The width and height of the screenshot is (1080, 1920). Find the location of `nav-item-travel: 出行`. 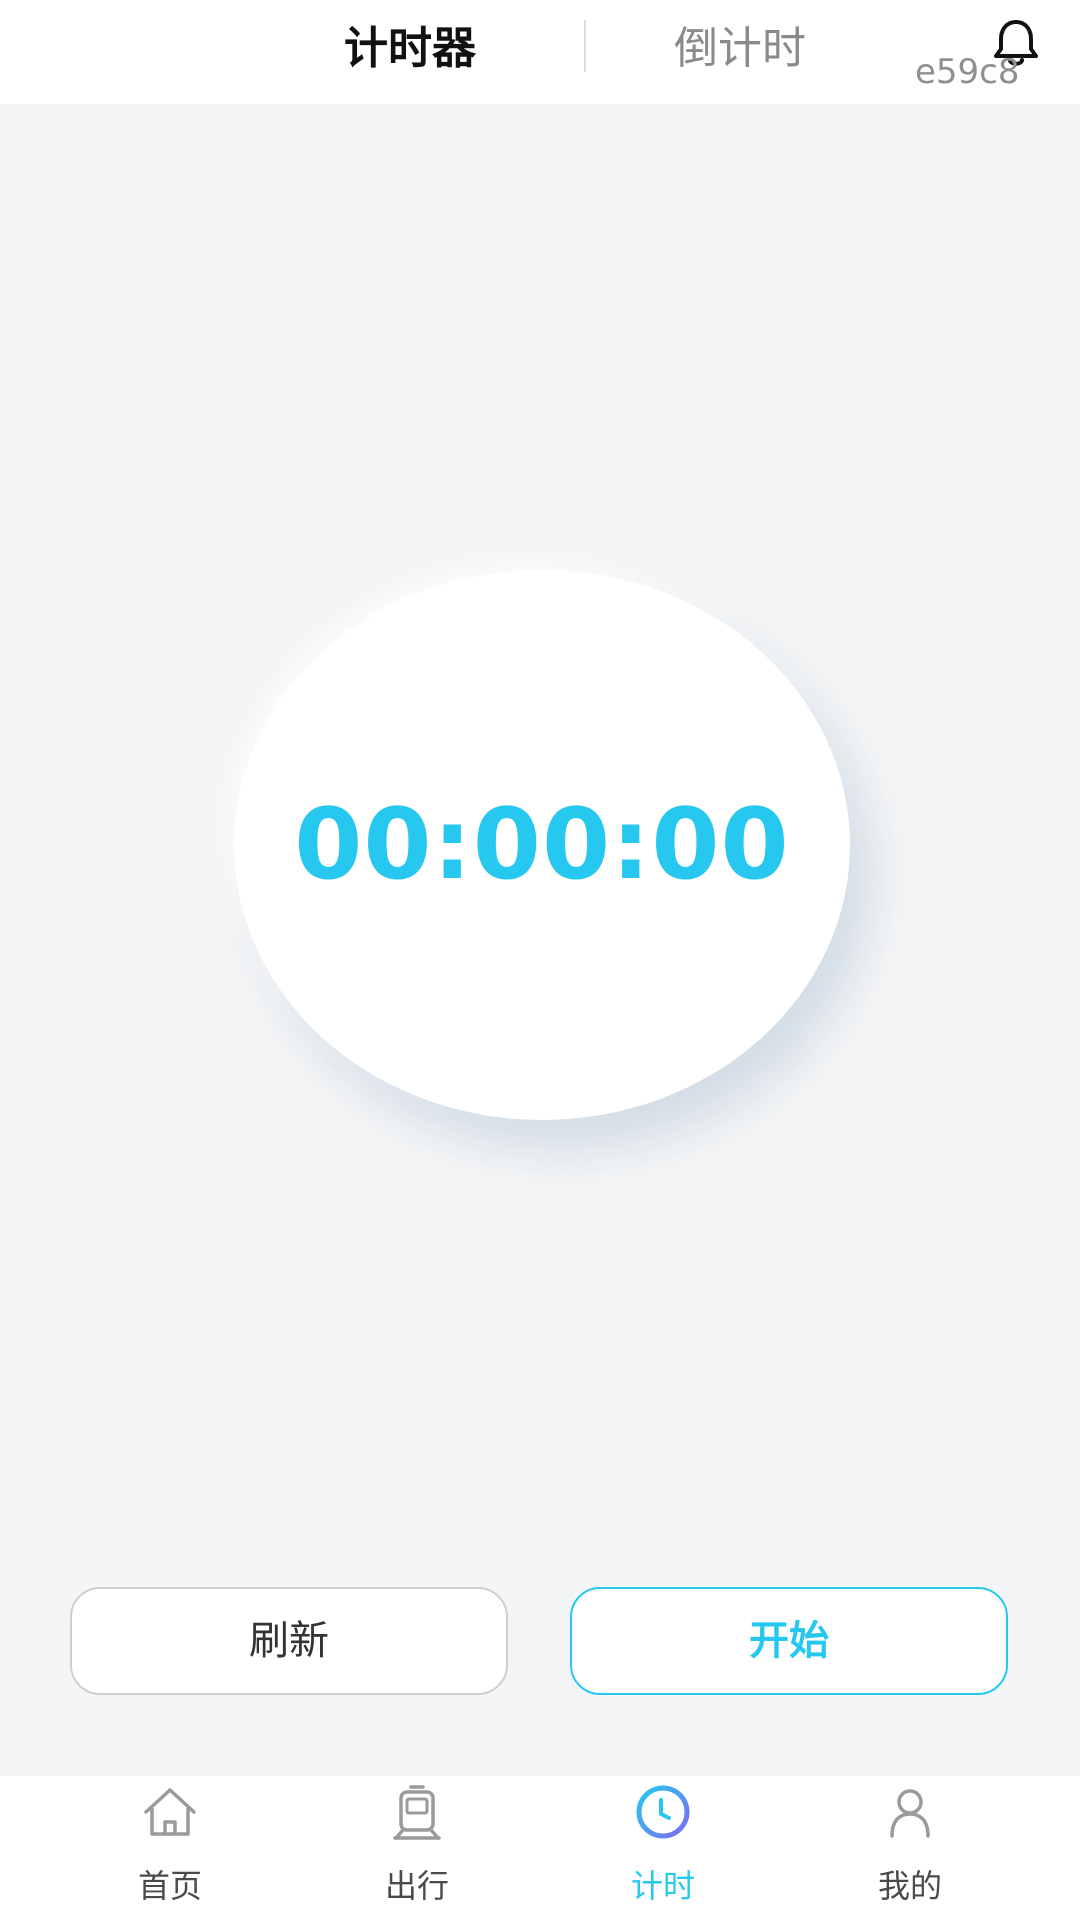

nav-item-travel: 出行 is located at coordinates (417, 1848).